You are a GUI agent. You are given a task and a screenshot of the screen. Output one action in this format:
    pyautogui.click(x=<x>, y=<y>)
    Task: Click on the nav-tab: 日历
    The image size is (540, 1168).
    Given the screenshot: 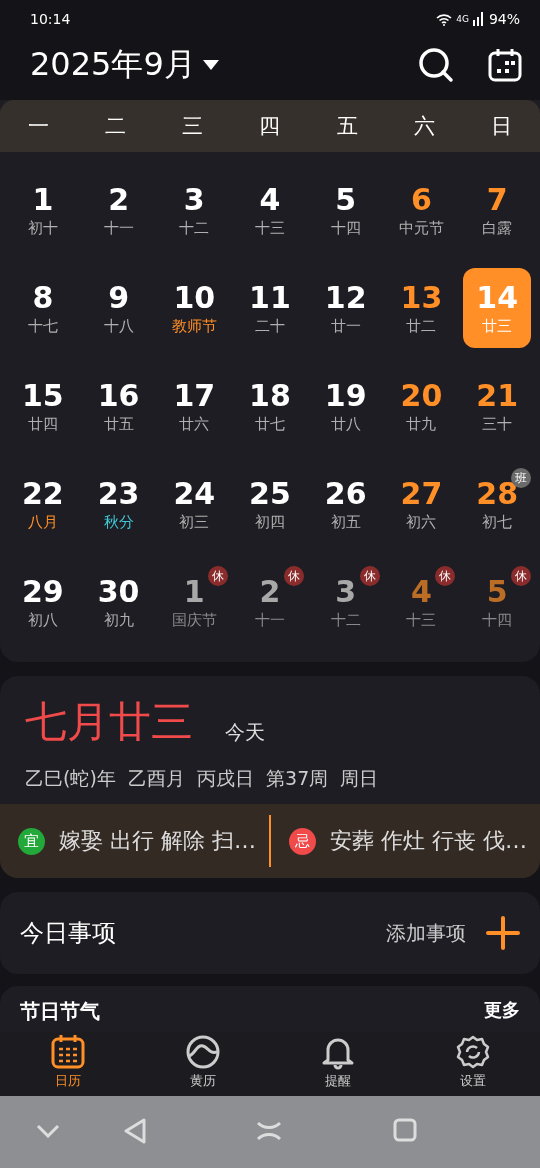 What is the action you would take?
    pyautogui.click(x=67, y=1062)
    